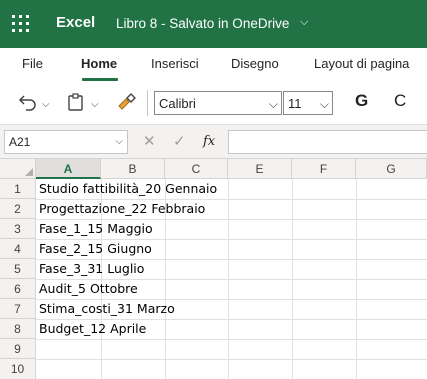 This screenshot has width=427, height=379. I want to click on undo-icon, so click(27, 103).